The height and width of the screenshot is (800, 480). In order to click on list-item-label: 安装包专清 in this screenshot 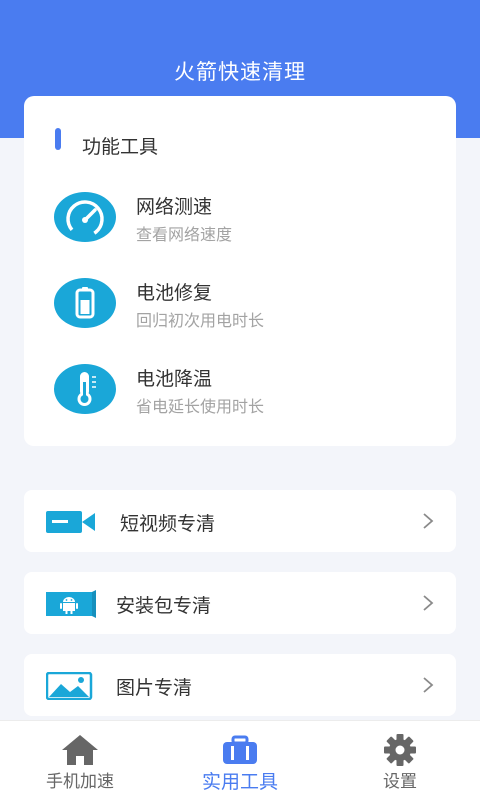, I will do `click(164, 606)`.